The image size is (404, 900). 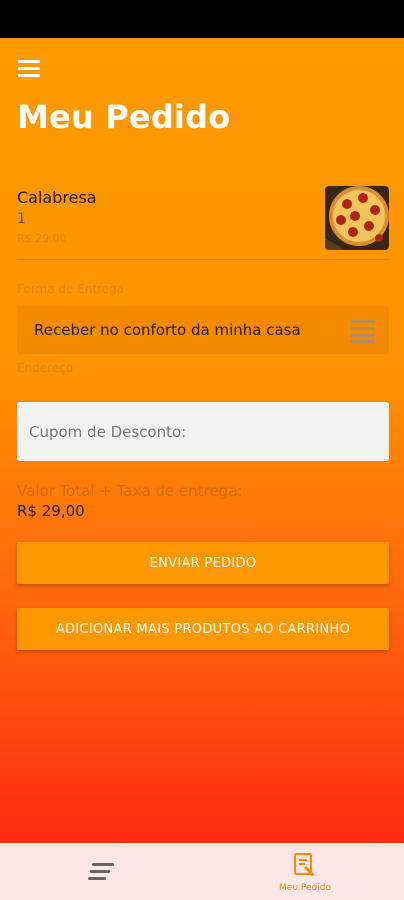 I want to click on delivery-method-label: Forma de Entrega, so click(x=71, y=289).